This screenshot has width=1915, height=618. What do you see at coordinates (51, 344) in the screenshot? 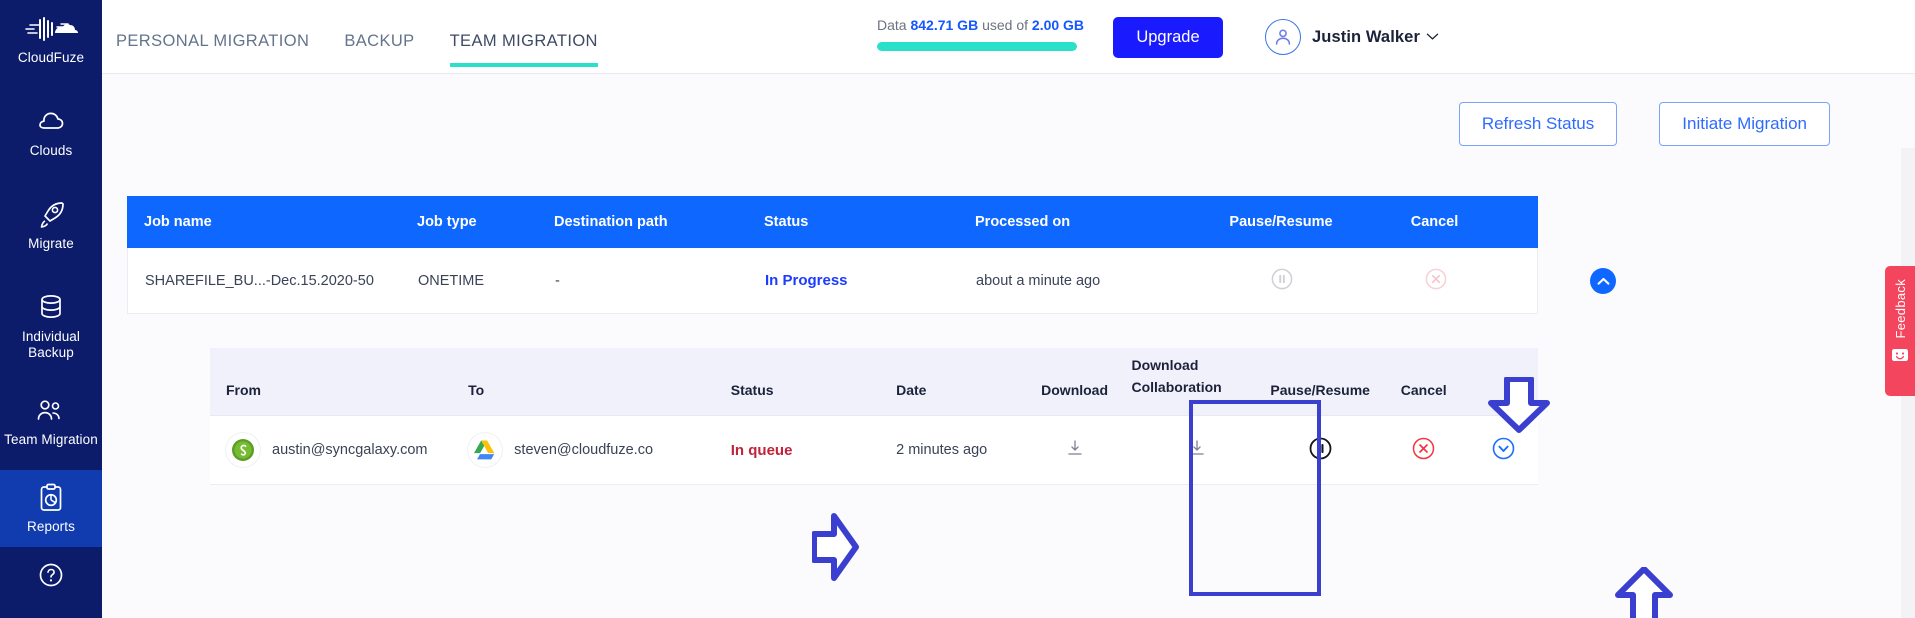
I see `sidebar-item-label: Individual Backup` at bounding box center [51, 344].